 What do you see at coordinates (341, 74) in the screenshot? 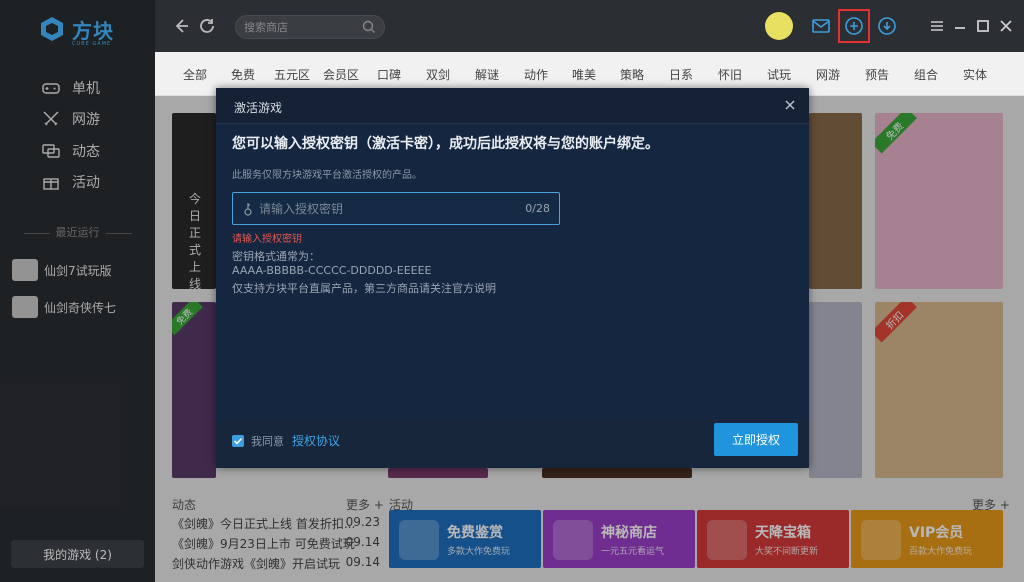
I see `category-tab: 会员区` at bounding box center [341, 74].